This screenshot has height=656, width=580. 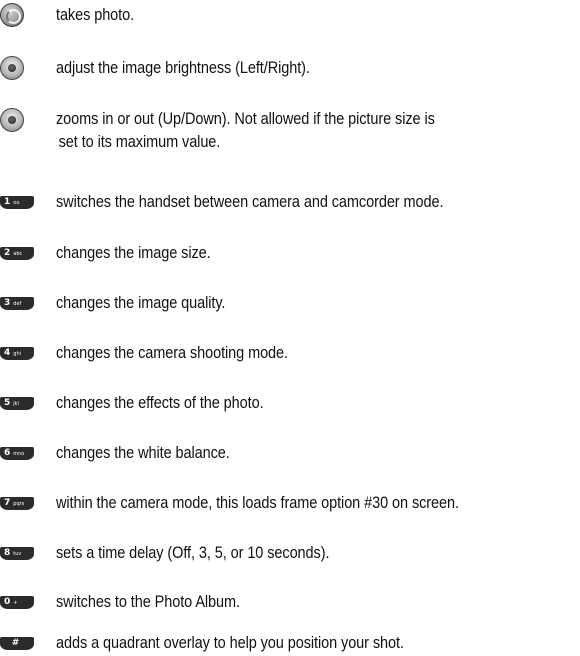 I want to click on key-pound-icon: #, so click(x=17, y=643).